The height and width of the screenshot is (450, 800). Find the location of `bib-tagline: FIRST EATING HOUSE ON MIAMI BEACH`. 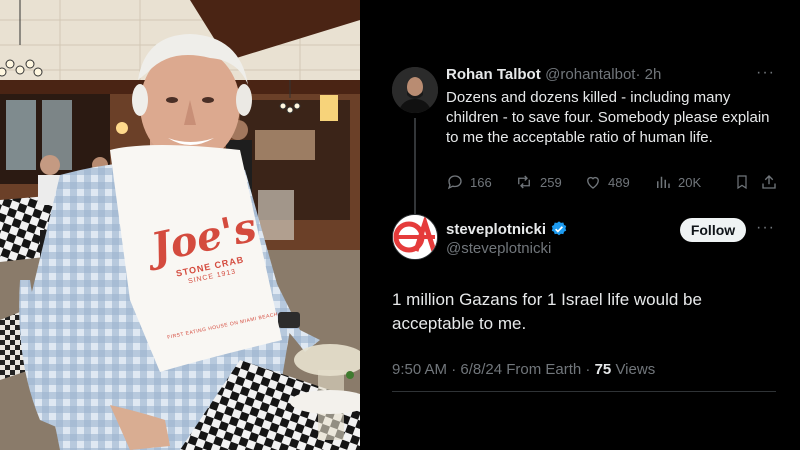

bib-tagline: FIRST EATING HOUSE ON MIAMI BEACH is located at coordinates (222, 326).